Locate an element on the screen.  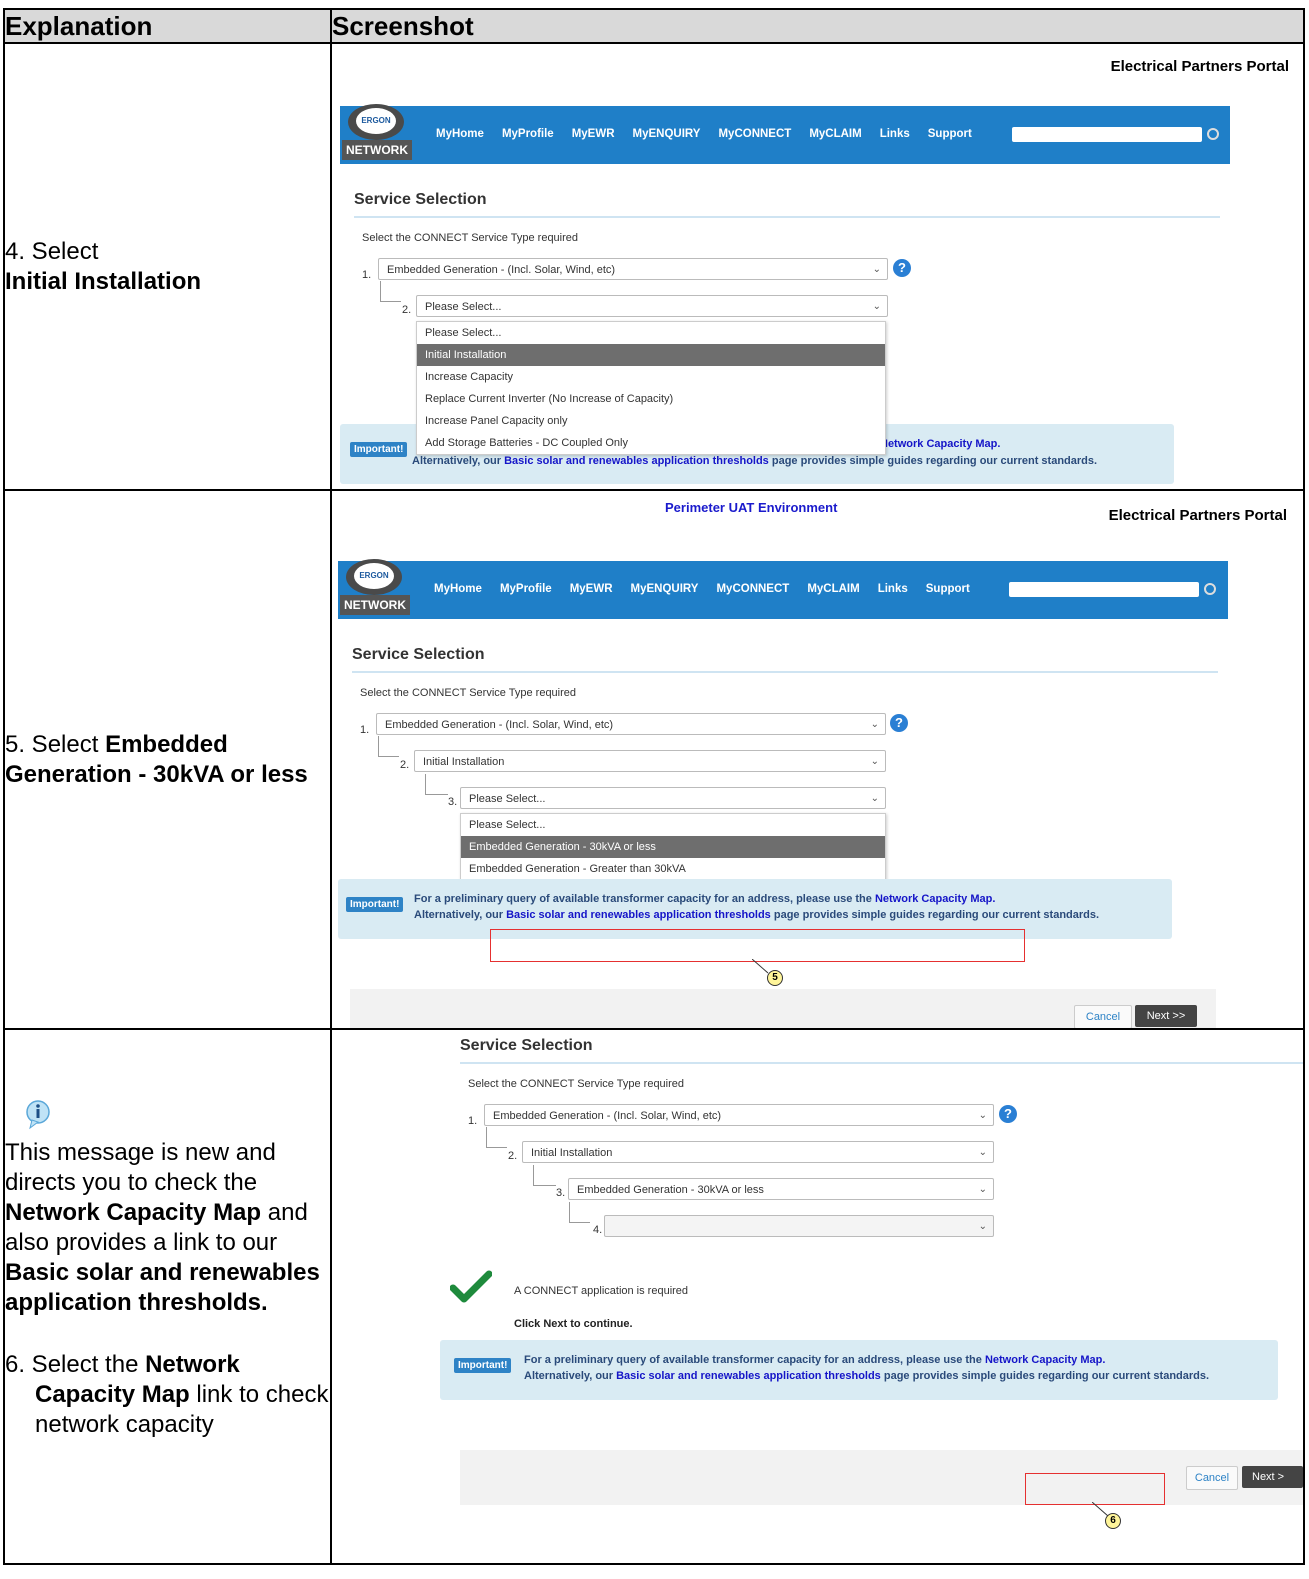
header-screenshot: Screenshot is located at coordinates (817, 26).